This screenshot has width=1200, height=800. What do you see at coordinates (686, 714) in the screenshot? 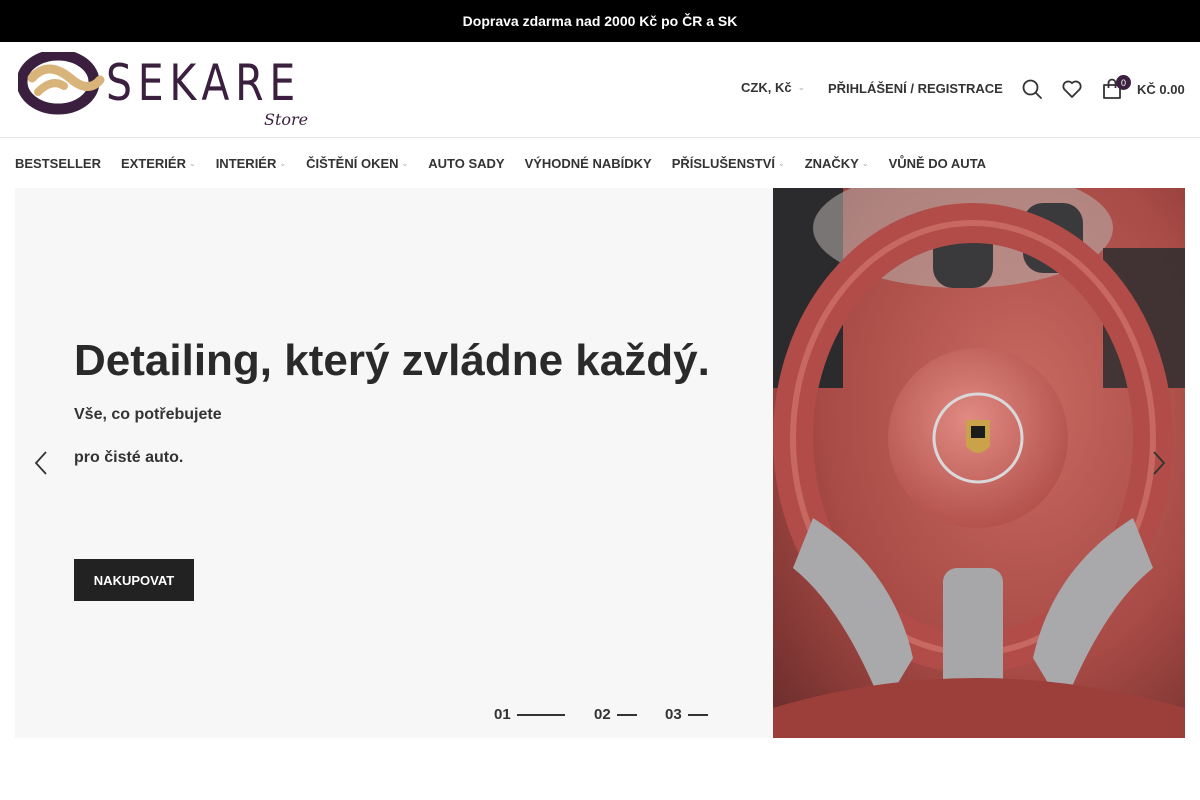
I see `slide-dot-3: 03` at bounding box center [686, 714].